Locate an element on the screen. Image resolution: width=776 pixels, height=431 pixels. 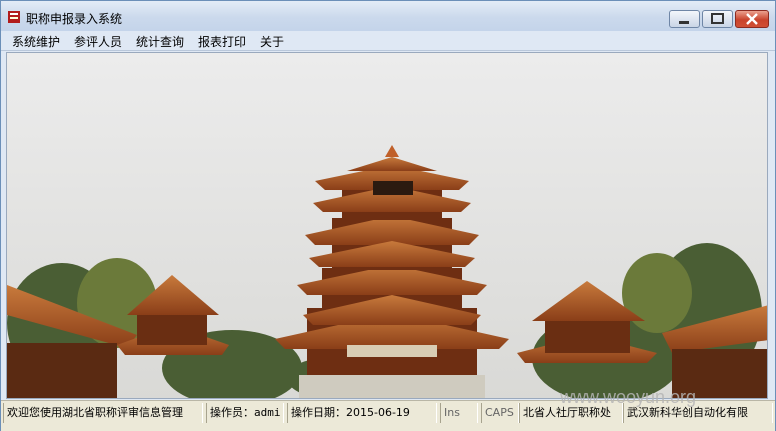
menu-statistics-query: 统计查询 is located at coordinates (160, 41).